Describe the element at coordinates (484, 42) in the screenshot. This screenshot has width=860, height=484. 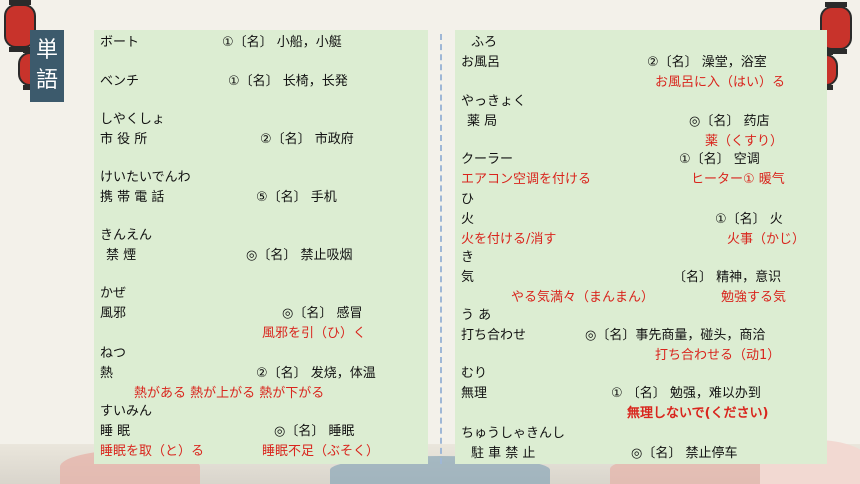
I see `vocab-reading: ふろ` at that location.